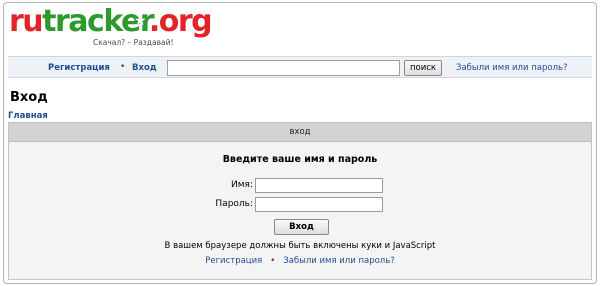 This screenshot has height=286, width=600. Describe the element at coordinates (319, 204) in the screenshot. I see `password-field` at that location.